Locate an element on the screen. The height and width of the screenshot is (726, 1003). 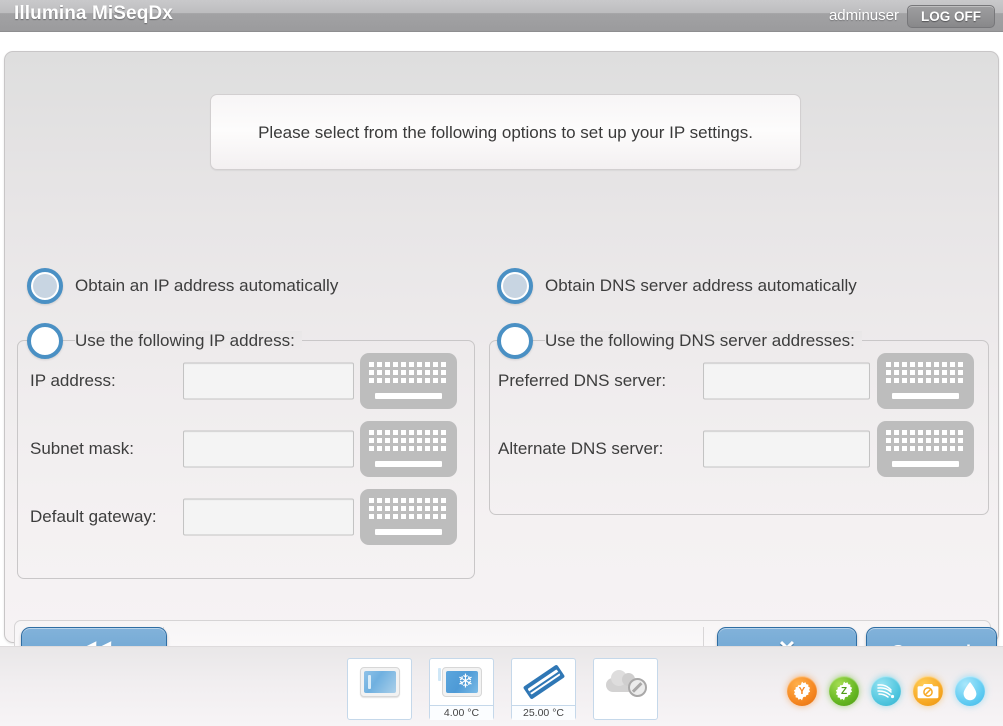
preferred-dns-label: Preferred DNS server: is located at coordinates (582, 380).